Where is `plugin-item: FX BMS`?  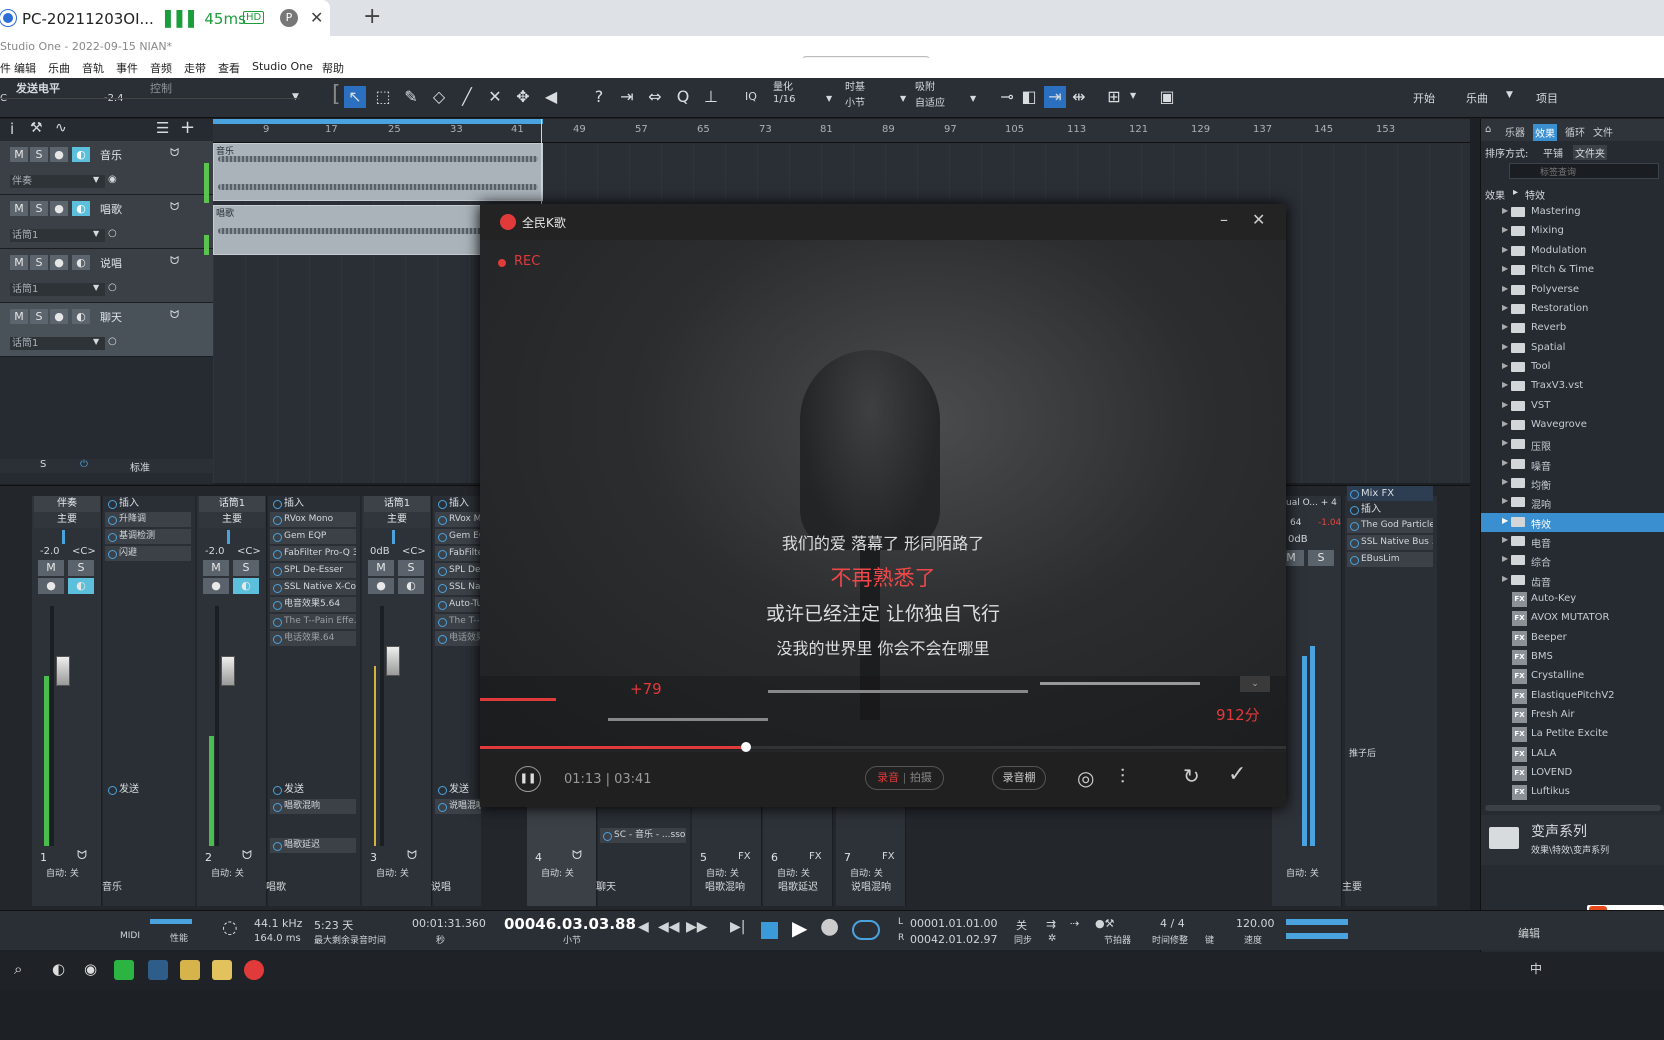 plugin-item: FX BMS is located at coordinates (1572, 657).